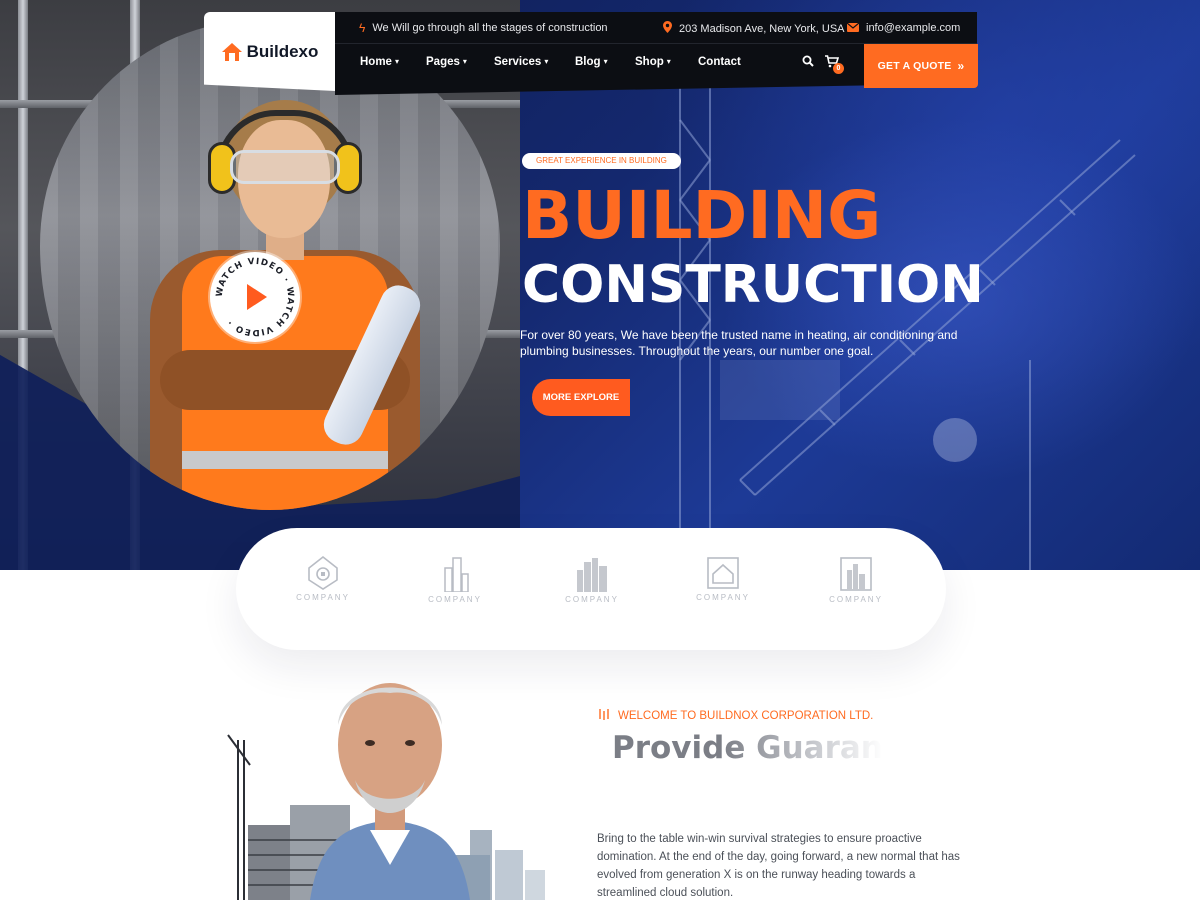 The width and height of the screenshot is (1200, 900). What do you see at coordinates (282, 51) in the screenshot?
I see `brand-name: Buildexo` at bounding box center [282, 51].